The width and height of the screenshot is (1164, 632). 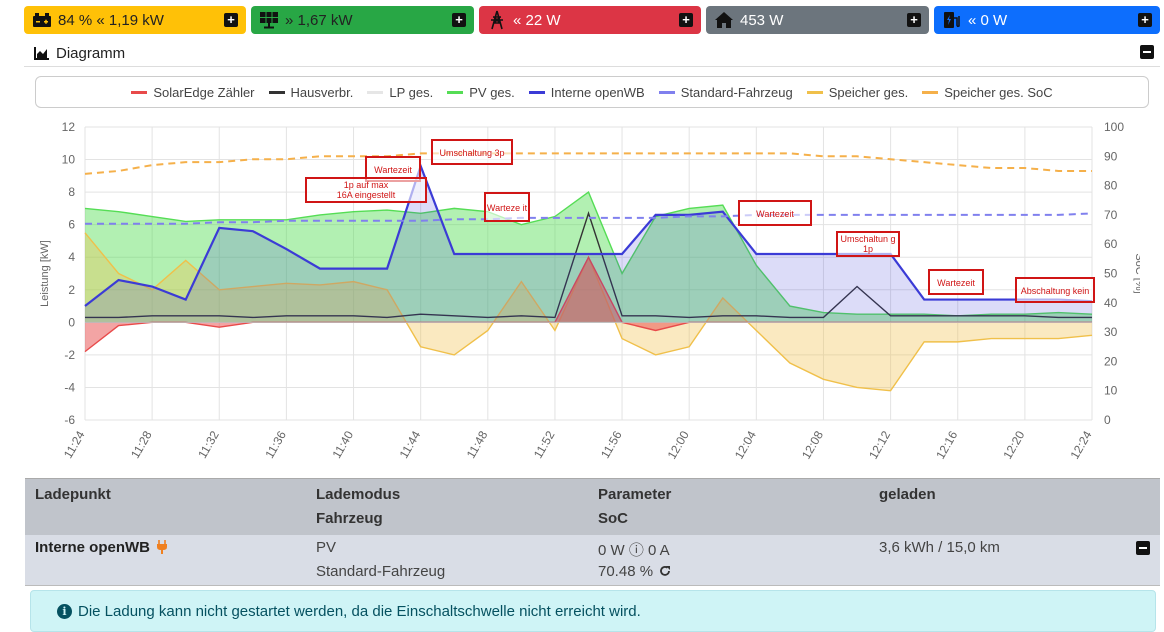 I want to click on x-tick-label: 12:20, so click(x=1013, y=444).